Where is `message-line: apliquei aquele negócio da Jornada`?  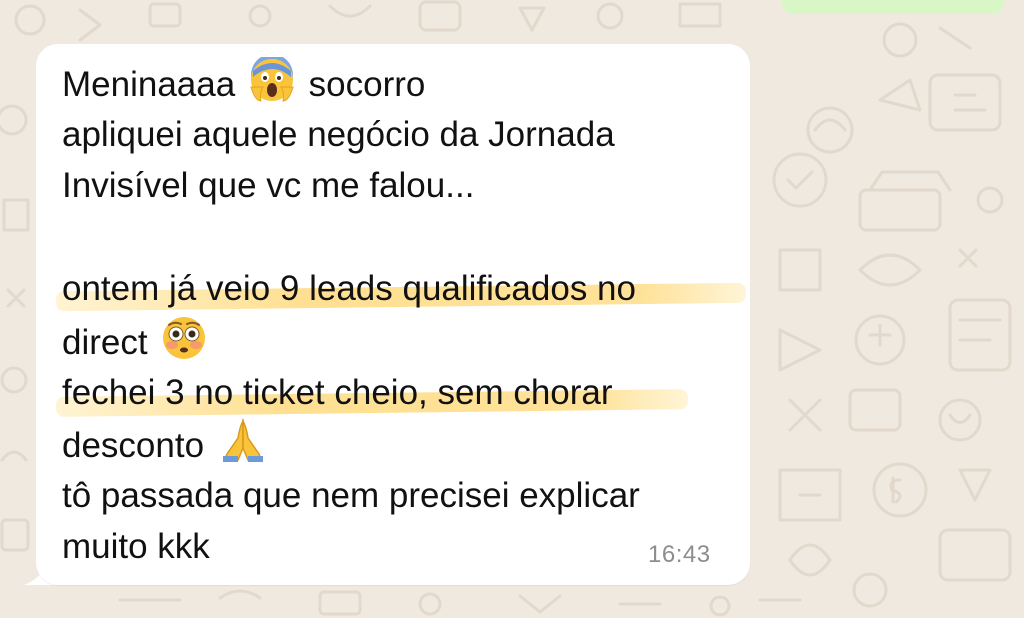
message-line: apliquei aquele negócio da Jornada is located at coordinates (402, 135).